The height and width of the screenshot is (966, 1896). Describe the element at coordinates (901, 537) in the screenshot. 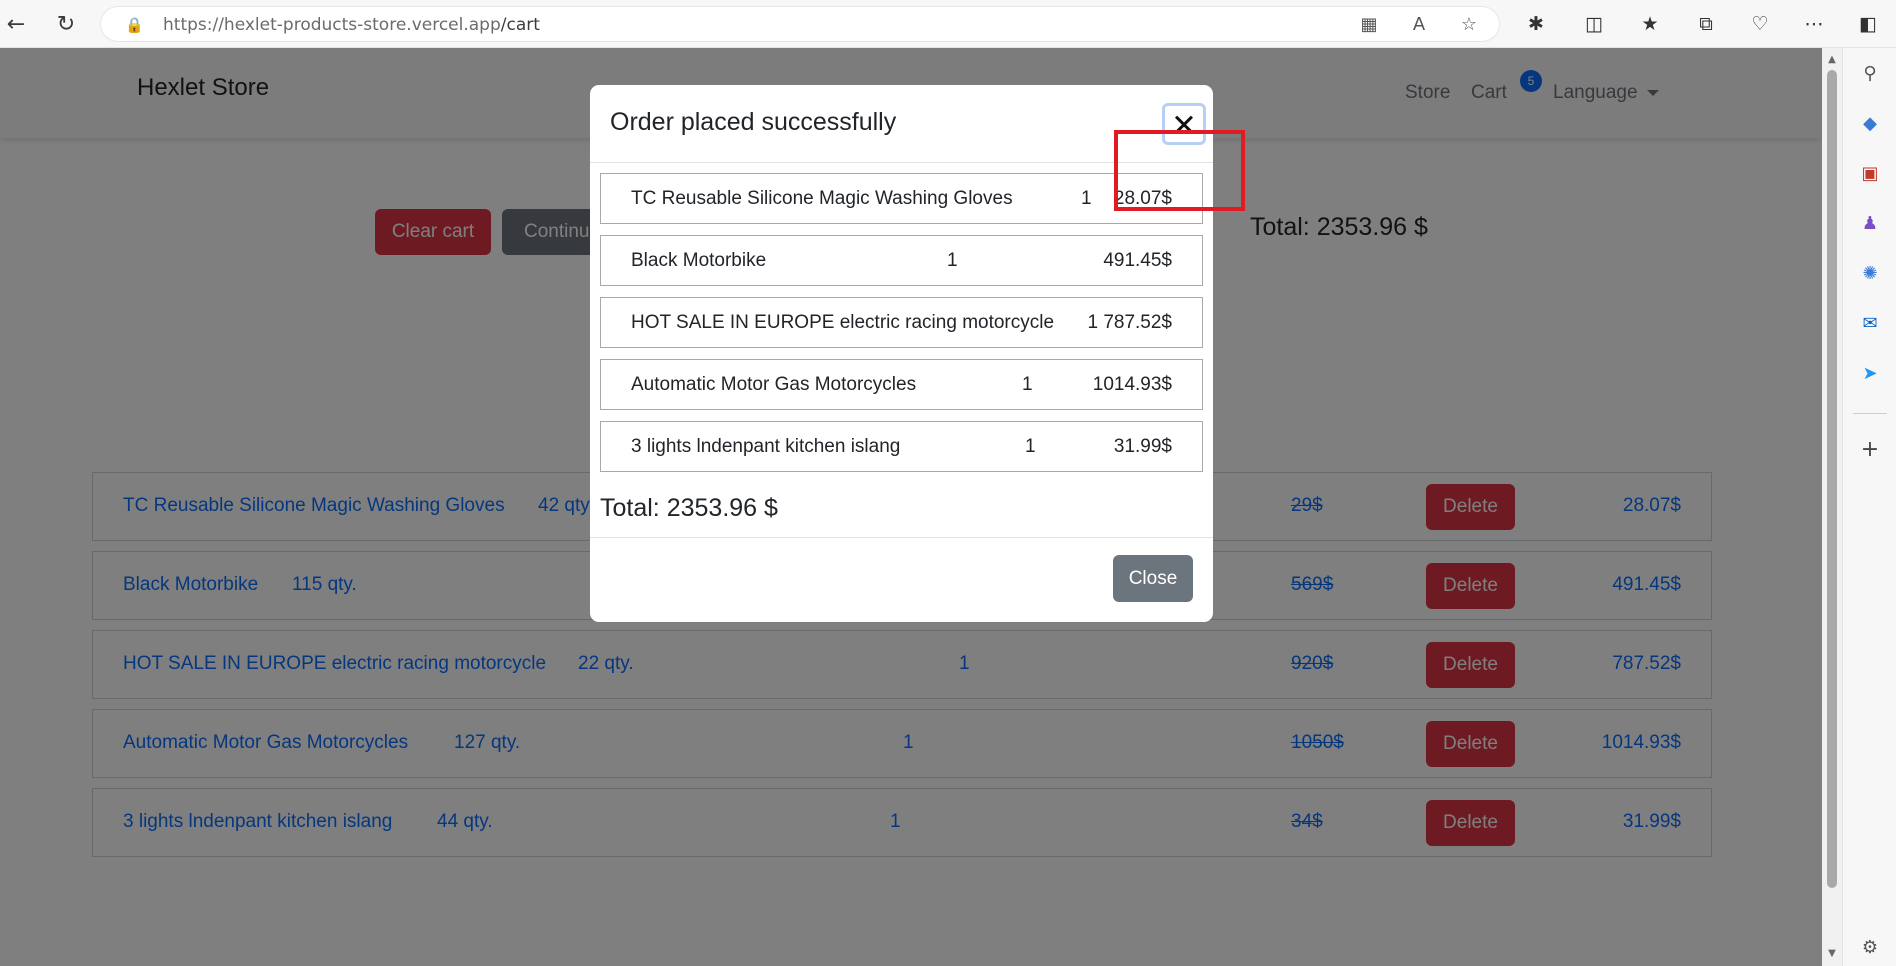

I see `modal-footer-divider` at that location.